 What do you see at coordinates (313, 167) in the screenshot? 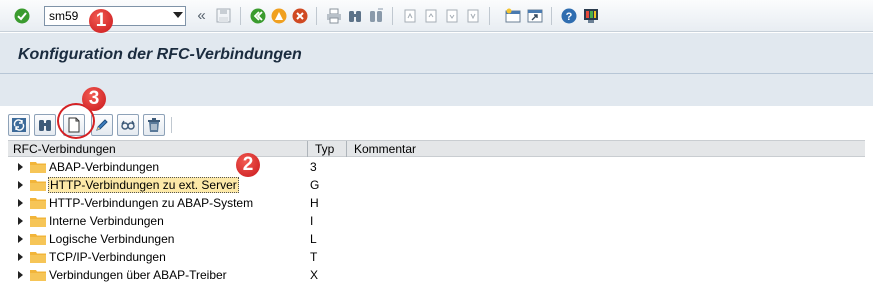
I see `tree-node-type: 3` at bounding box center [313, 167].